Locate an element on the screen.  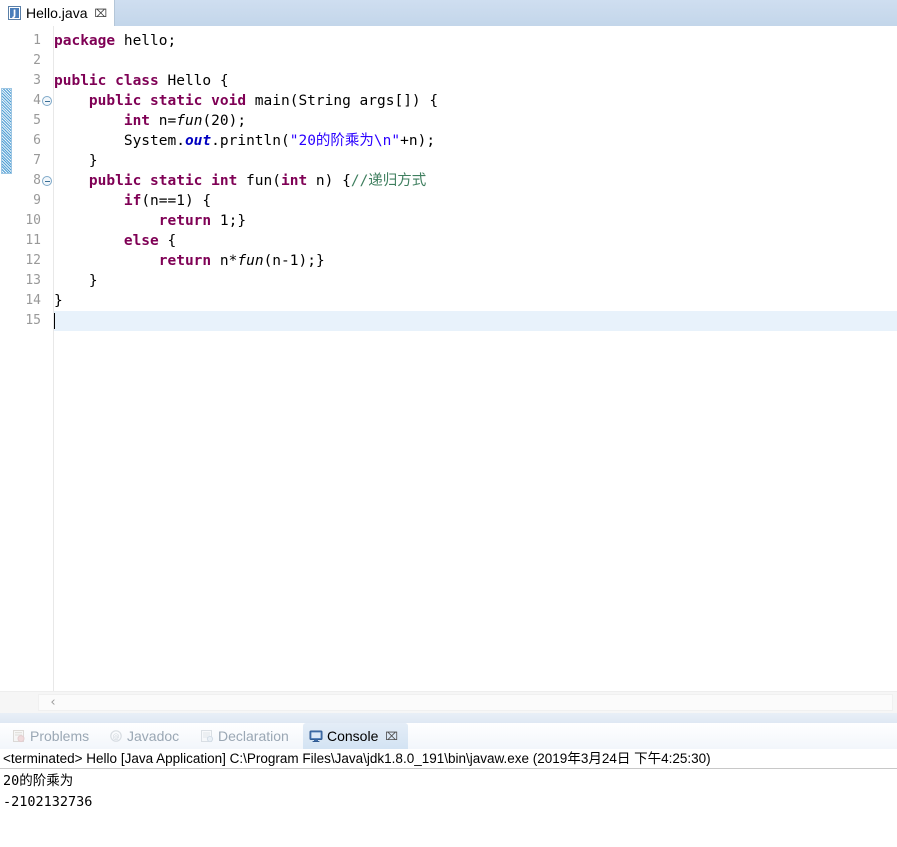
editor-tab-bar: J Hello.java ⌧ is located at coordinates (448, 13).